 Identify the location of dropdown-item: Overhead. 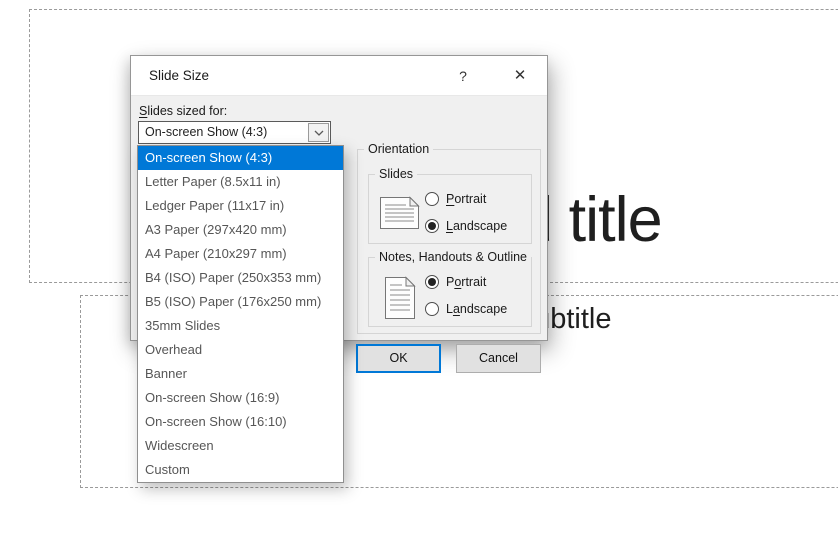
(240, 350).